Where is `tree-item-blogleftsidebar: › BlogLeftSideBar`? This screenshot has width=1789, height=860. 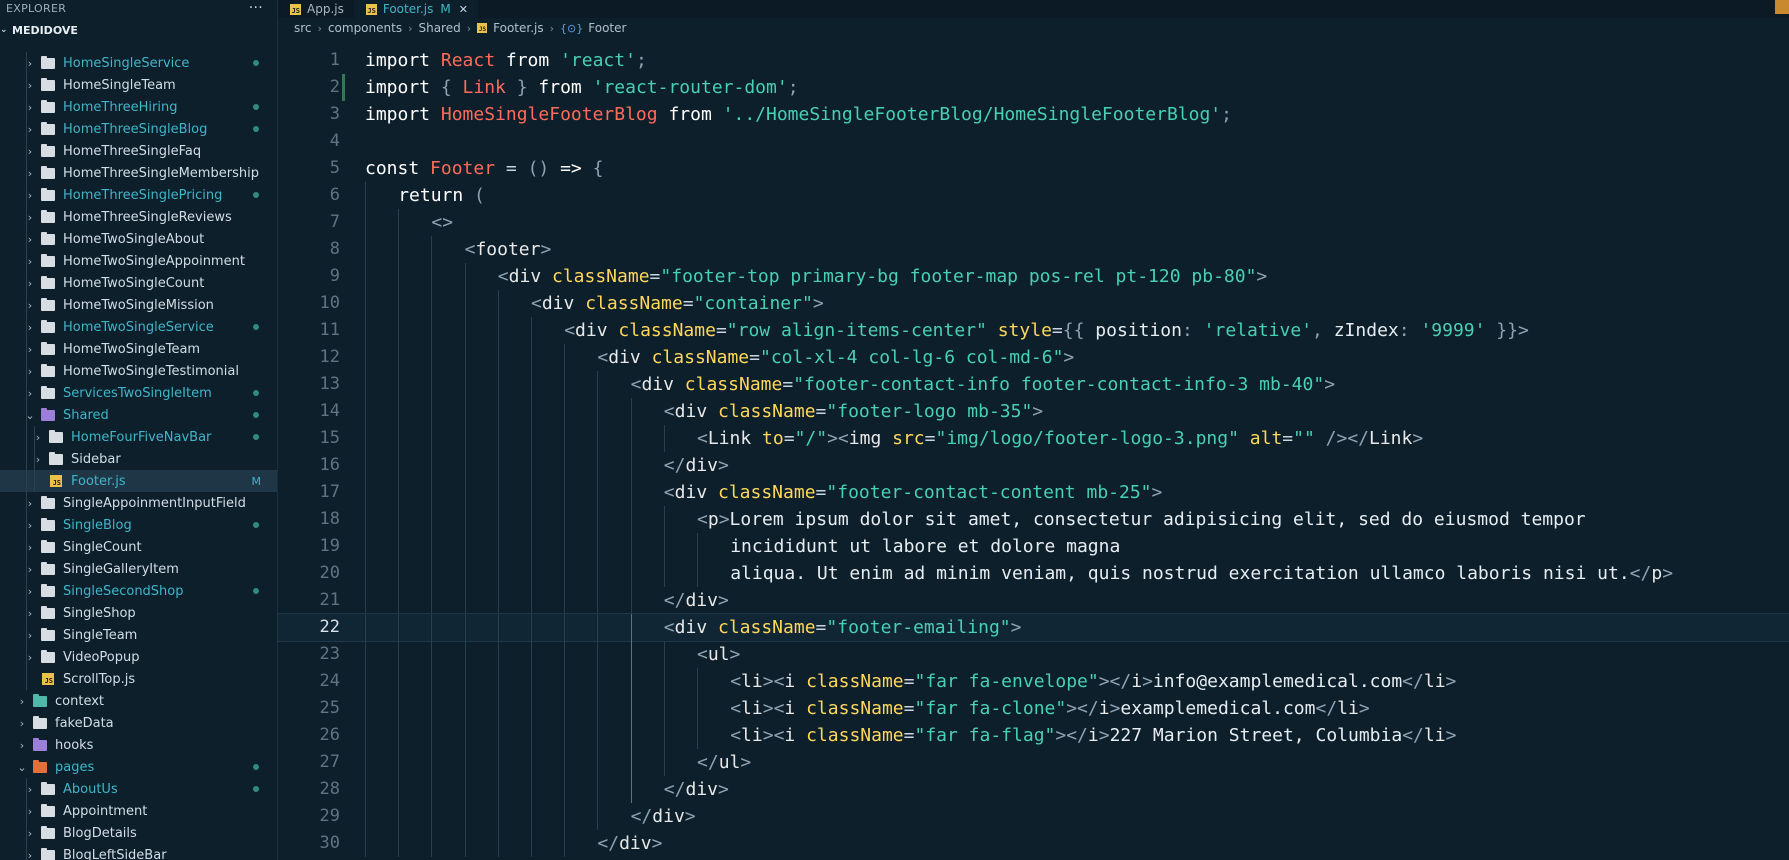
tree-item-blogleftsidebar: › BlogLeftSideBar is located at coordinates (138, 852).